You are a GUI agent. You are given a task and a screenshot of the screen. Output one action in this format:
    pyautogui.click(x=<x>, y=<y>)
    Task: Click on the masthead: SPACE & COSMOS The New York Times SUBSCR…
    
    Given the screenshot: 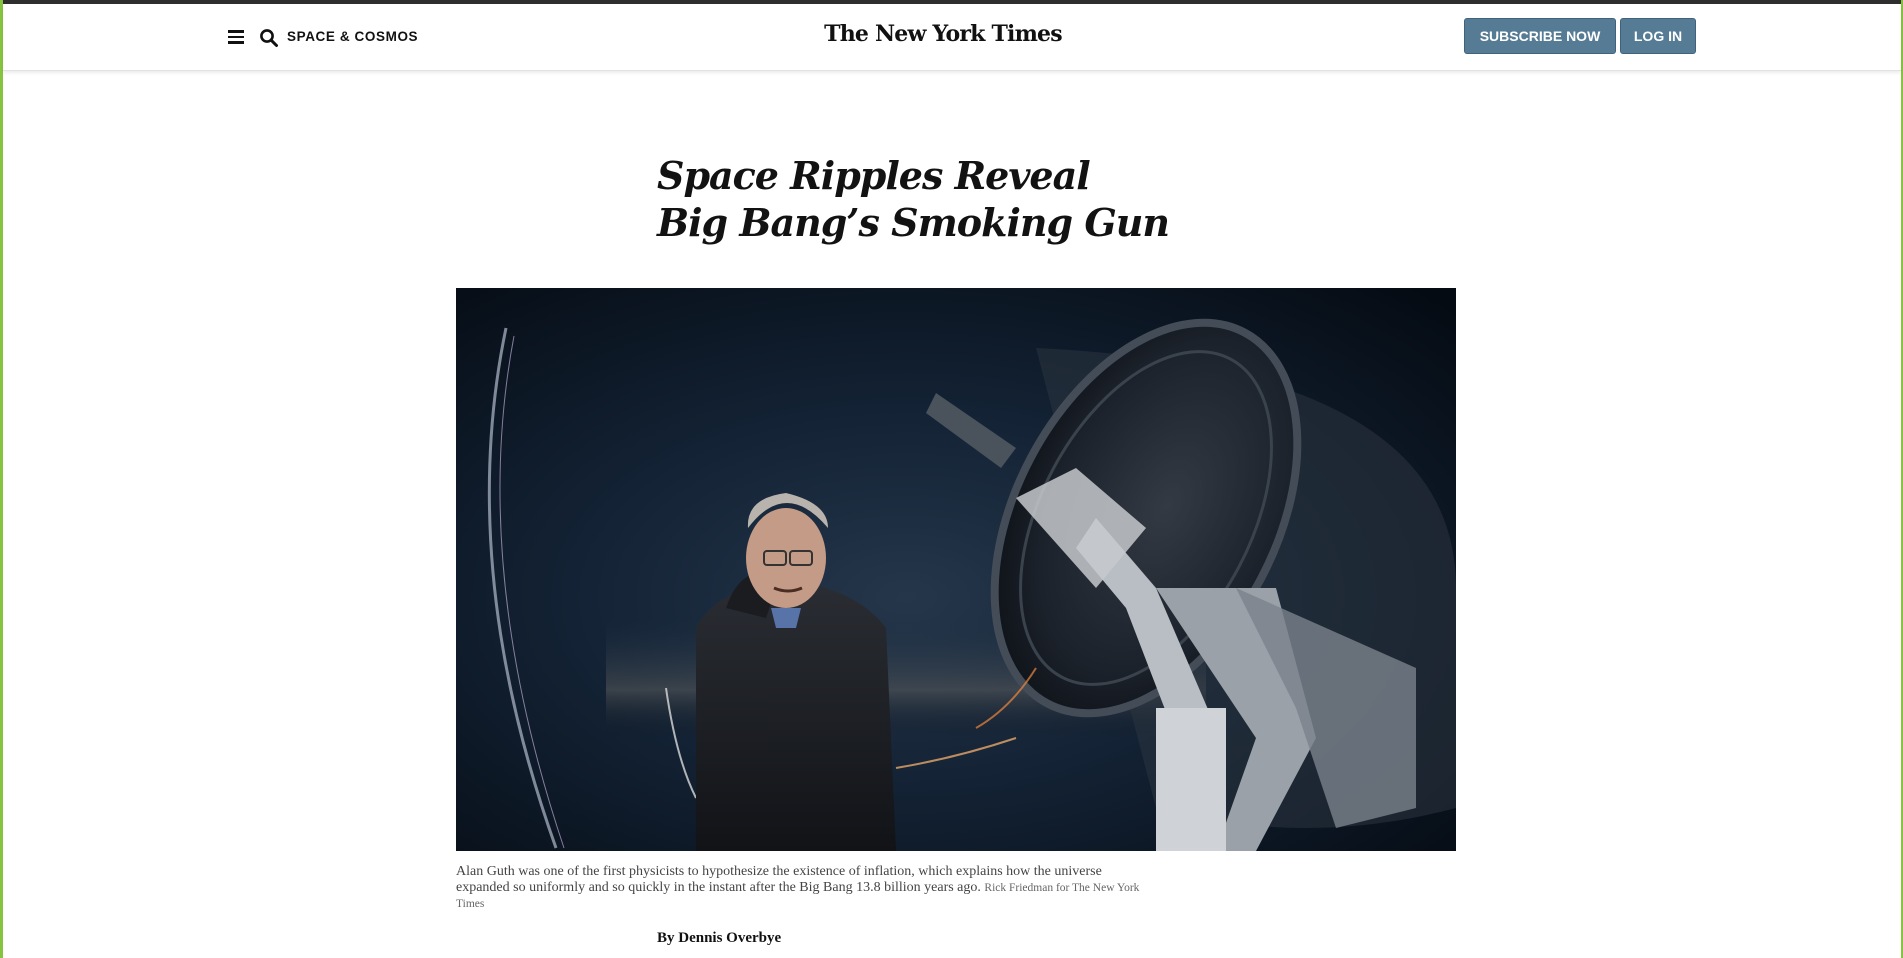 What is the action you would take?
    pyautogui.click(x=952, y=37)
    